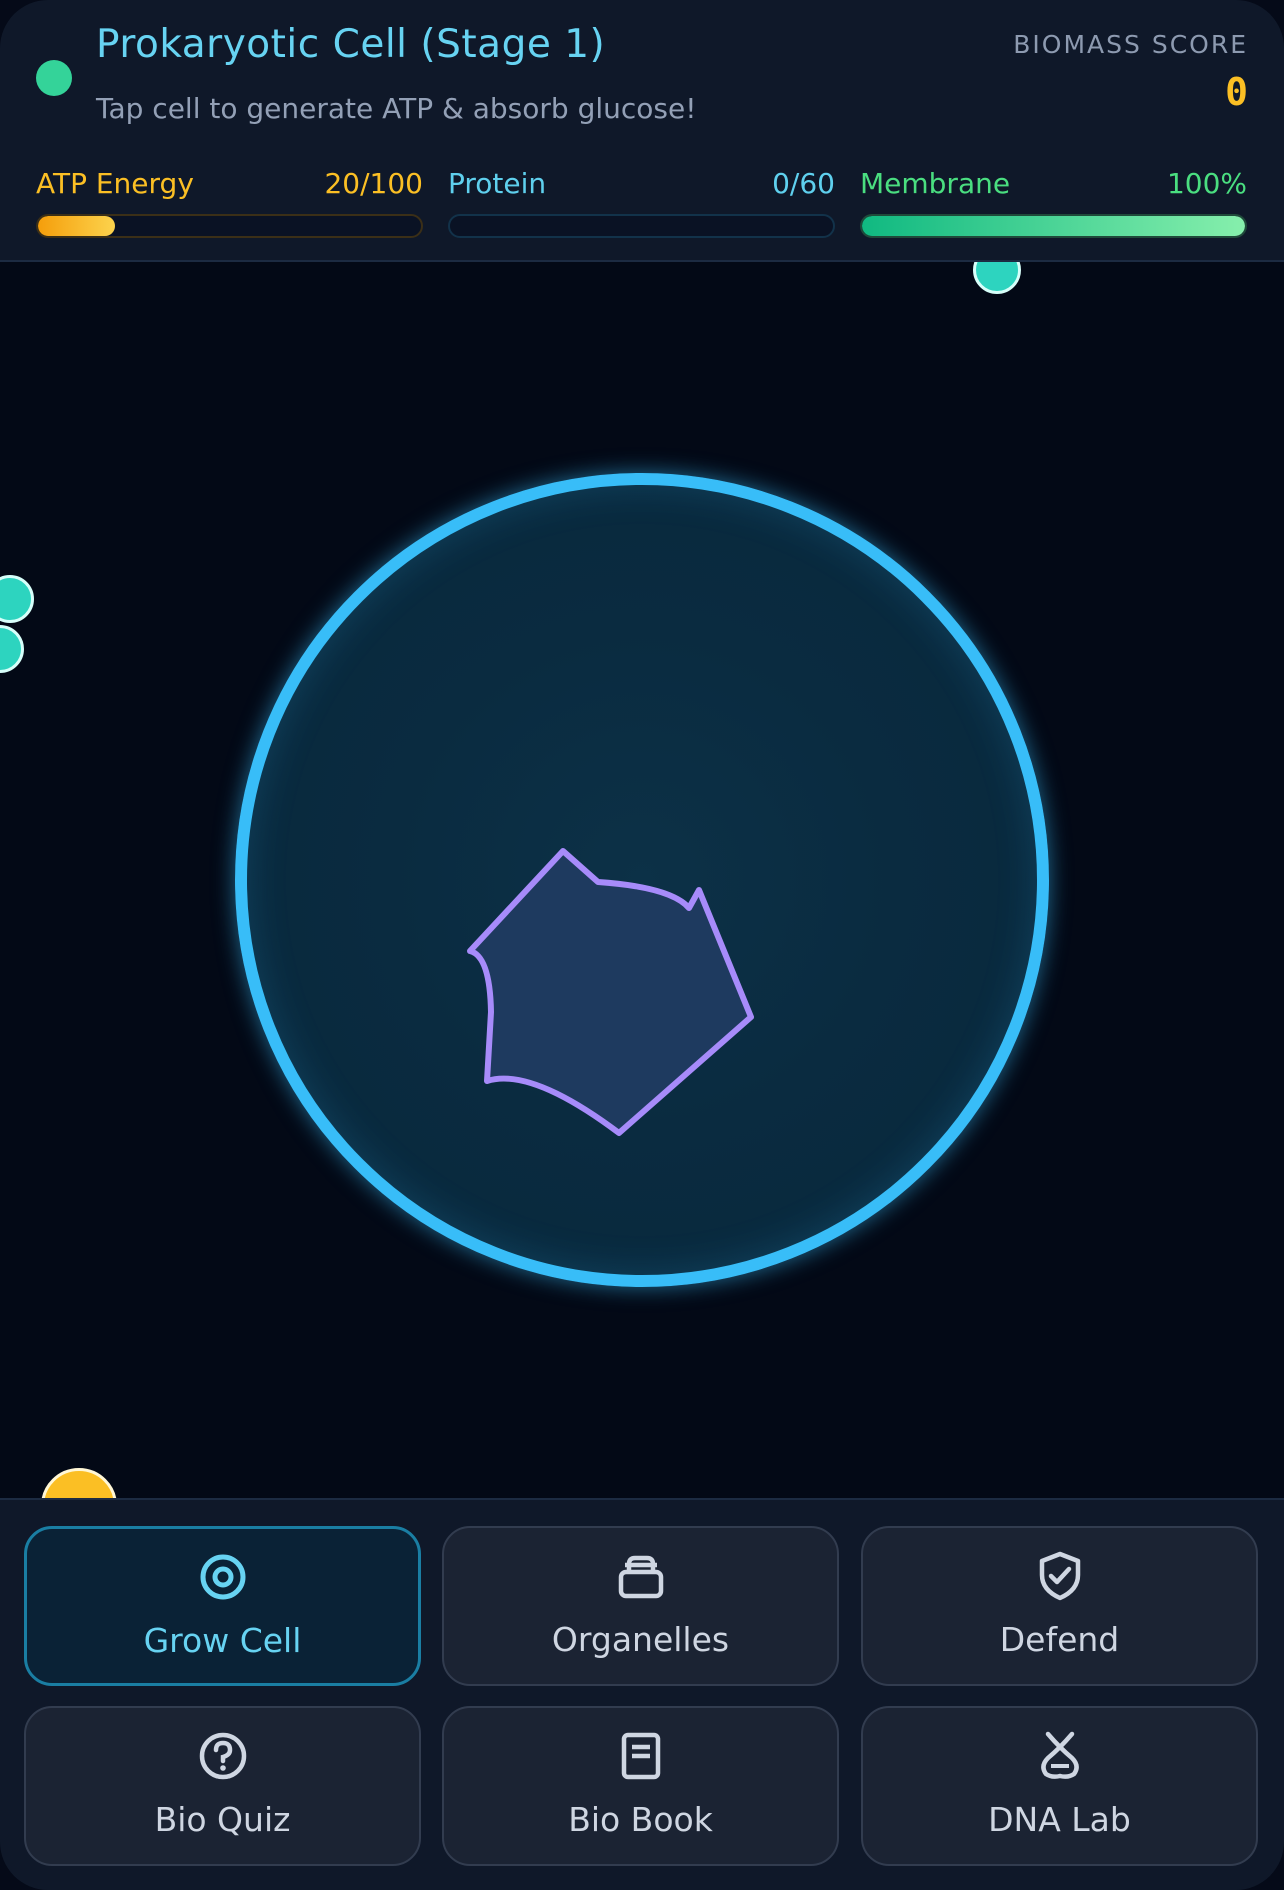 The width and height of the screenshot is (1284, 1890). I want to click on grow-cell-button: Grow Cell, so click(222, 1606).